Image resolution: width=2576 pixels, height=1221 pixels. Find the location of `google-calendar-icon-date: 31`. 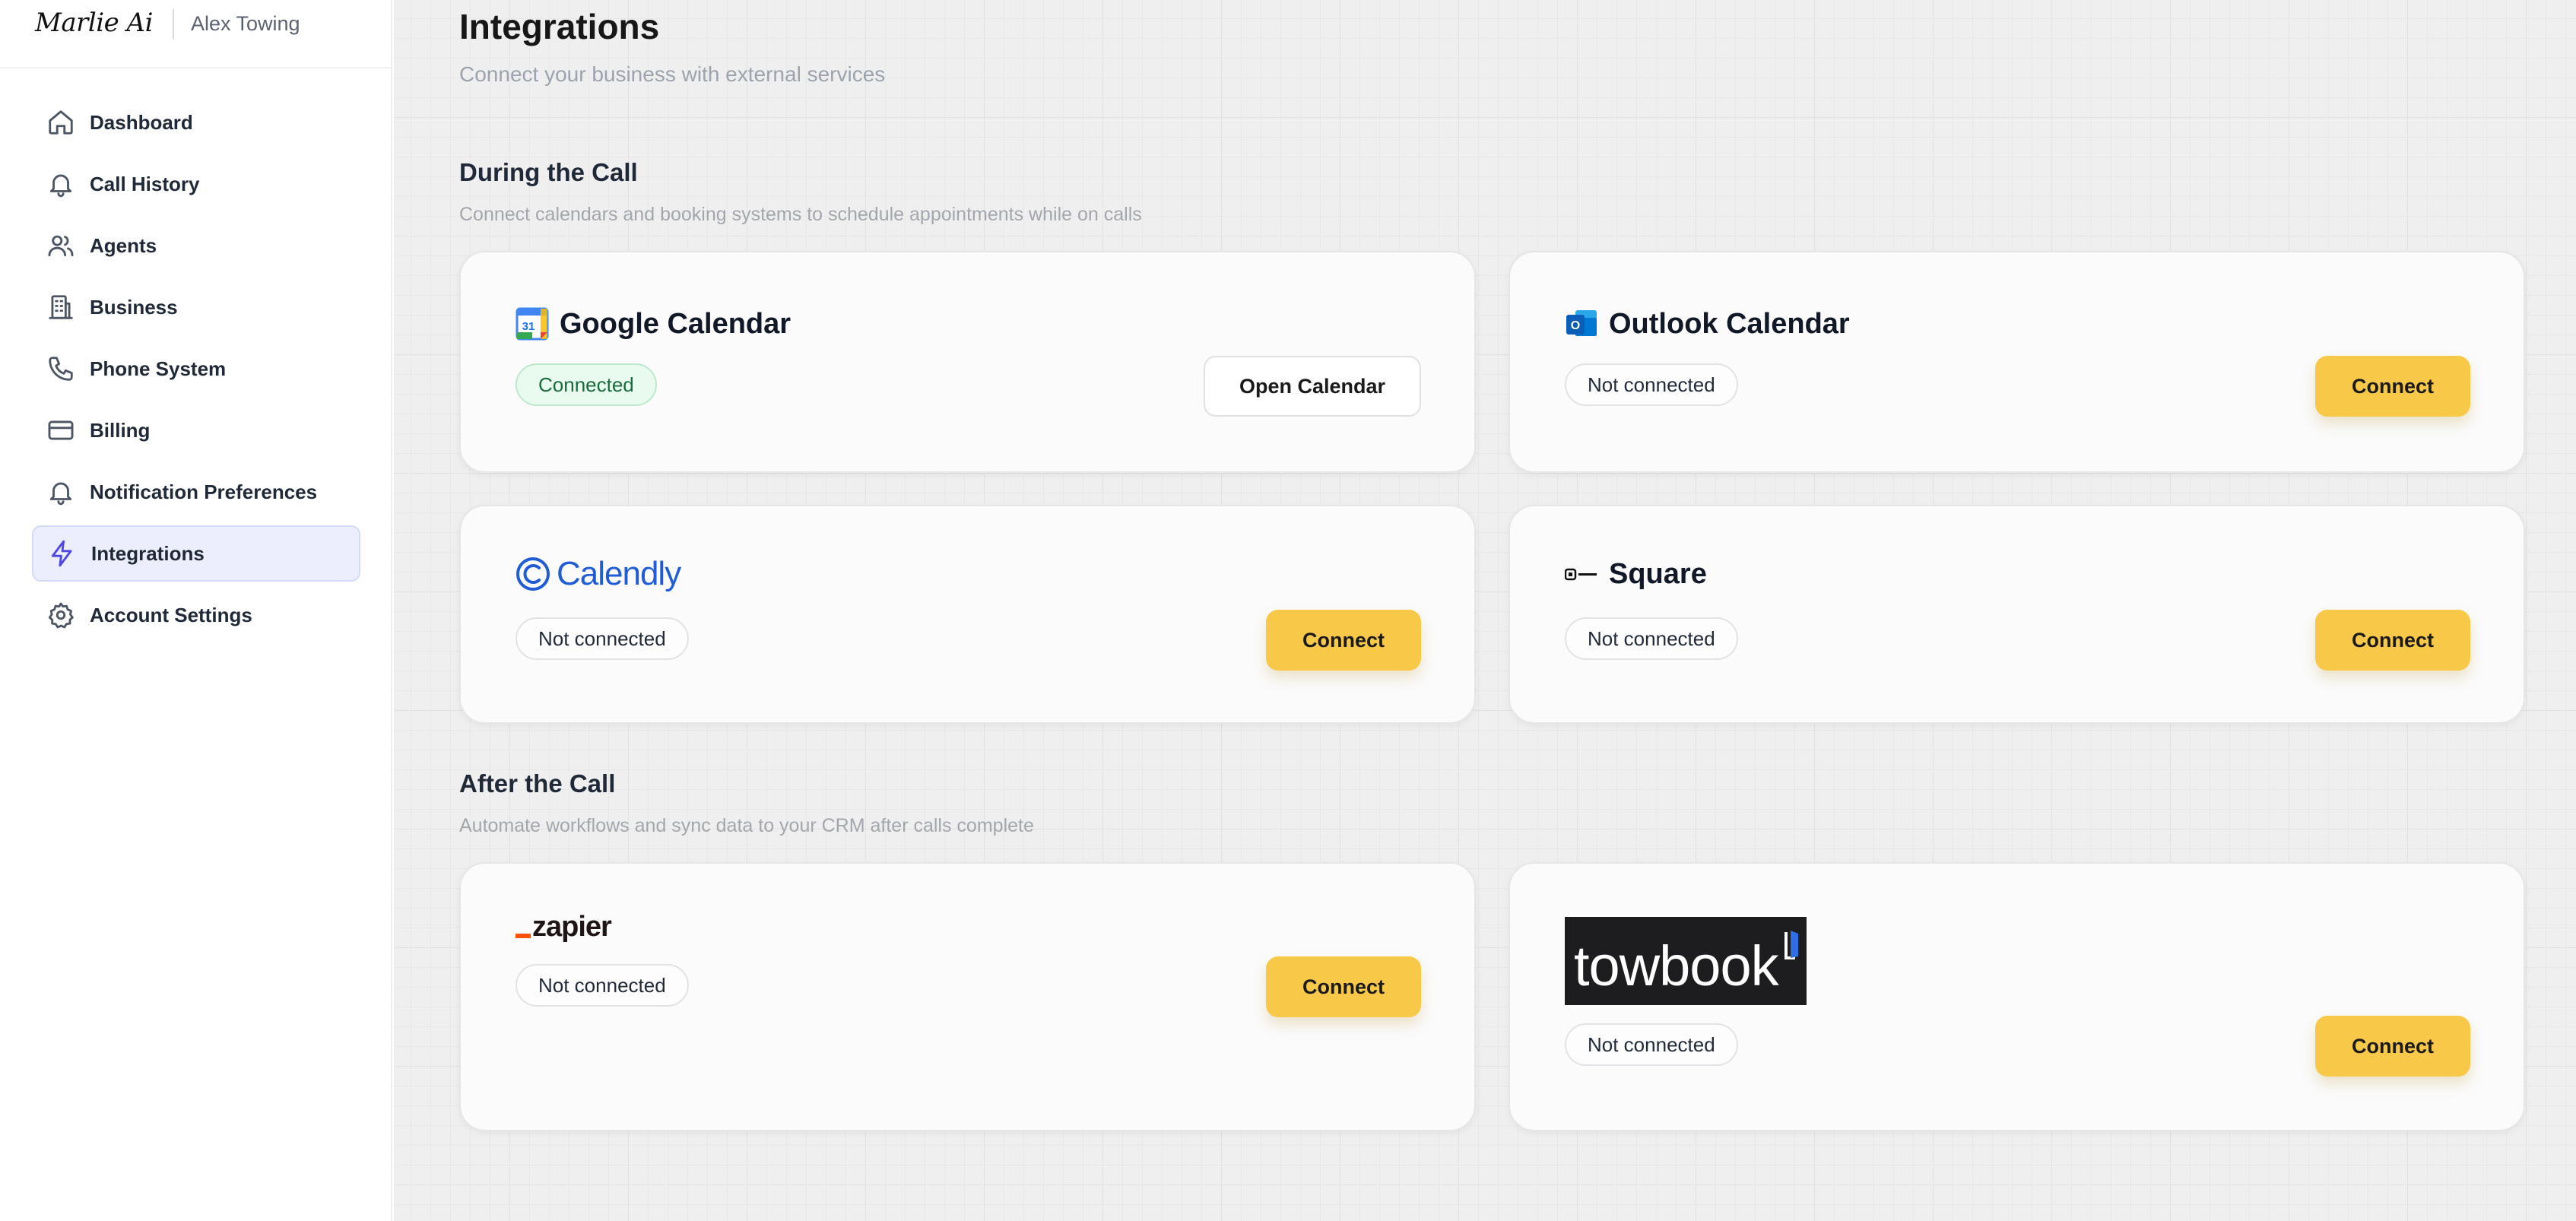

google-calendar-icon-date: 31 is located at coordinates (528, 327).